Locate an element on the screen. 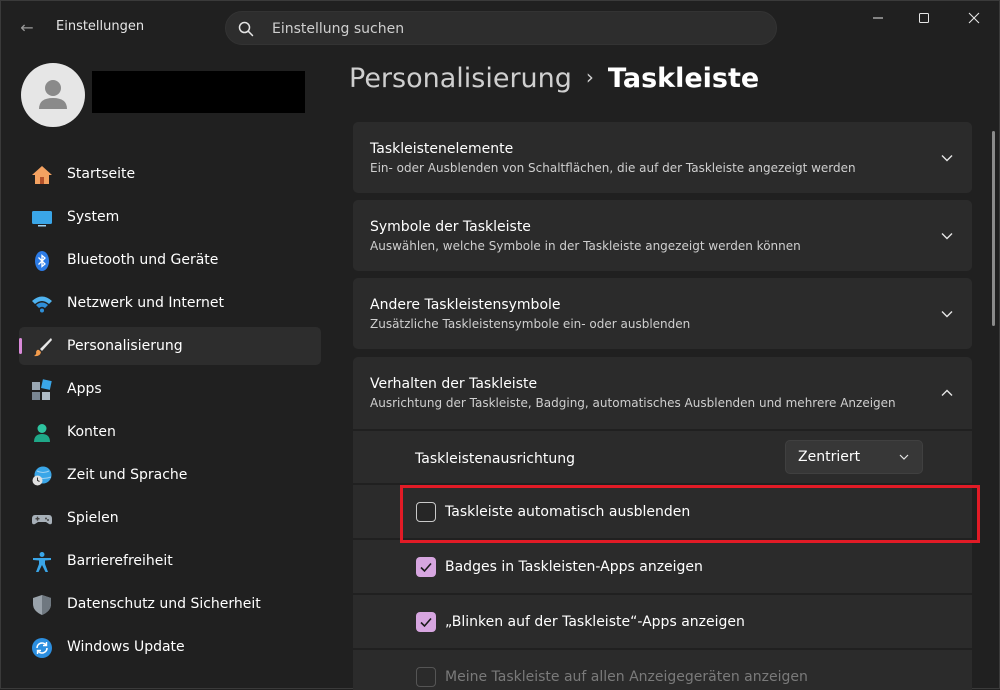 The height and width of the screenshot is (690, 1000). badges-checkbox is located at coordinates (426, 567).